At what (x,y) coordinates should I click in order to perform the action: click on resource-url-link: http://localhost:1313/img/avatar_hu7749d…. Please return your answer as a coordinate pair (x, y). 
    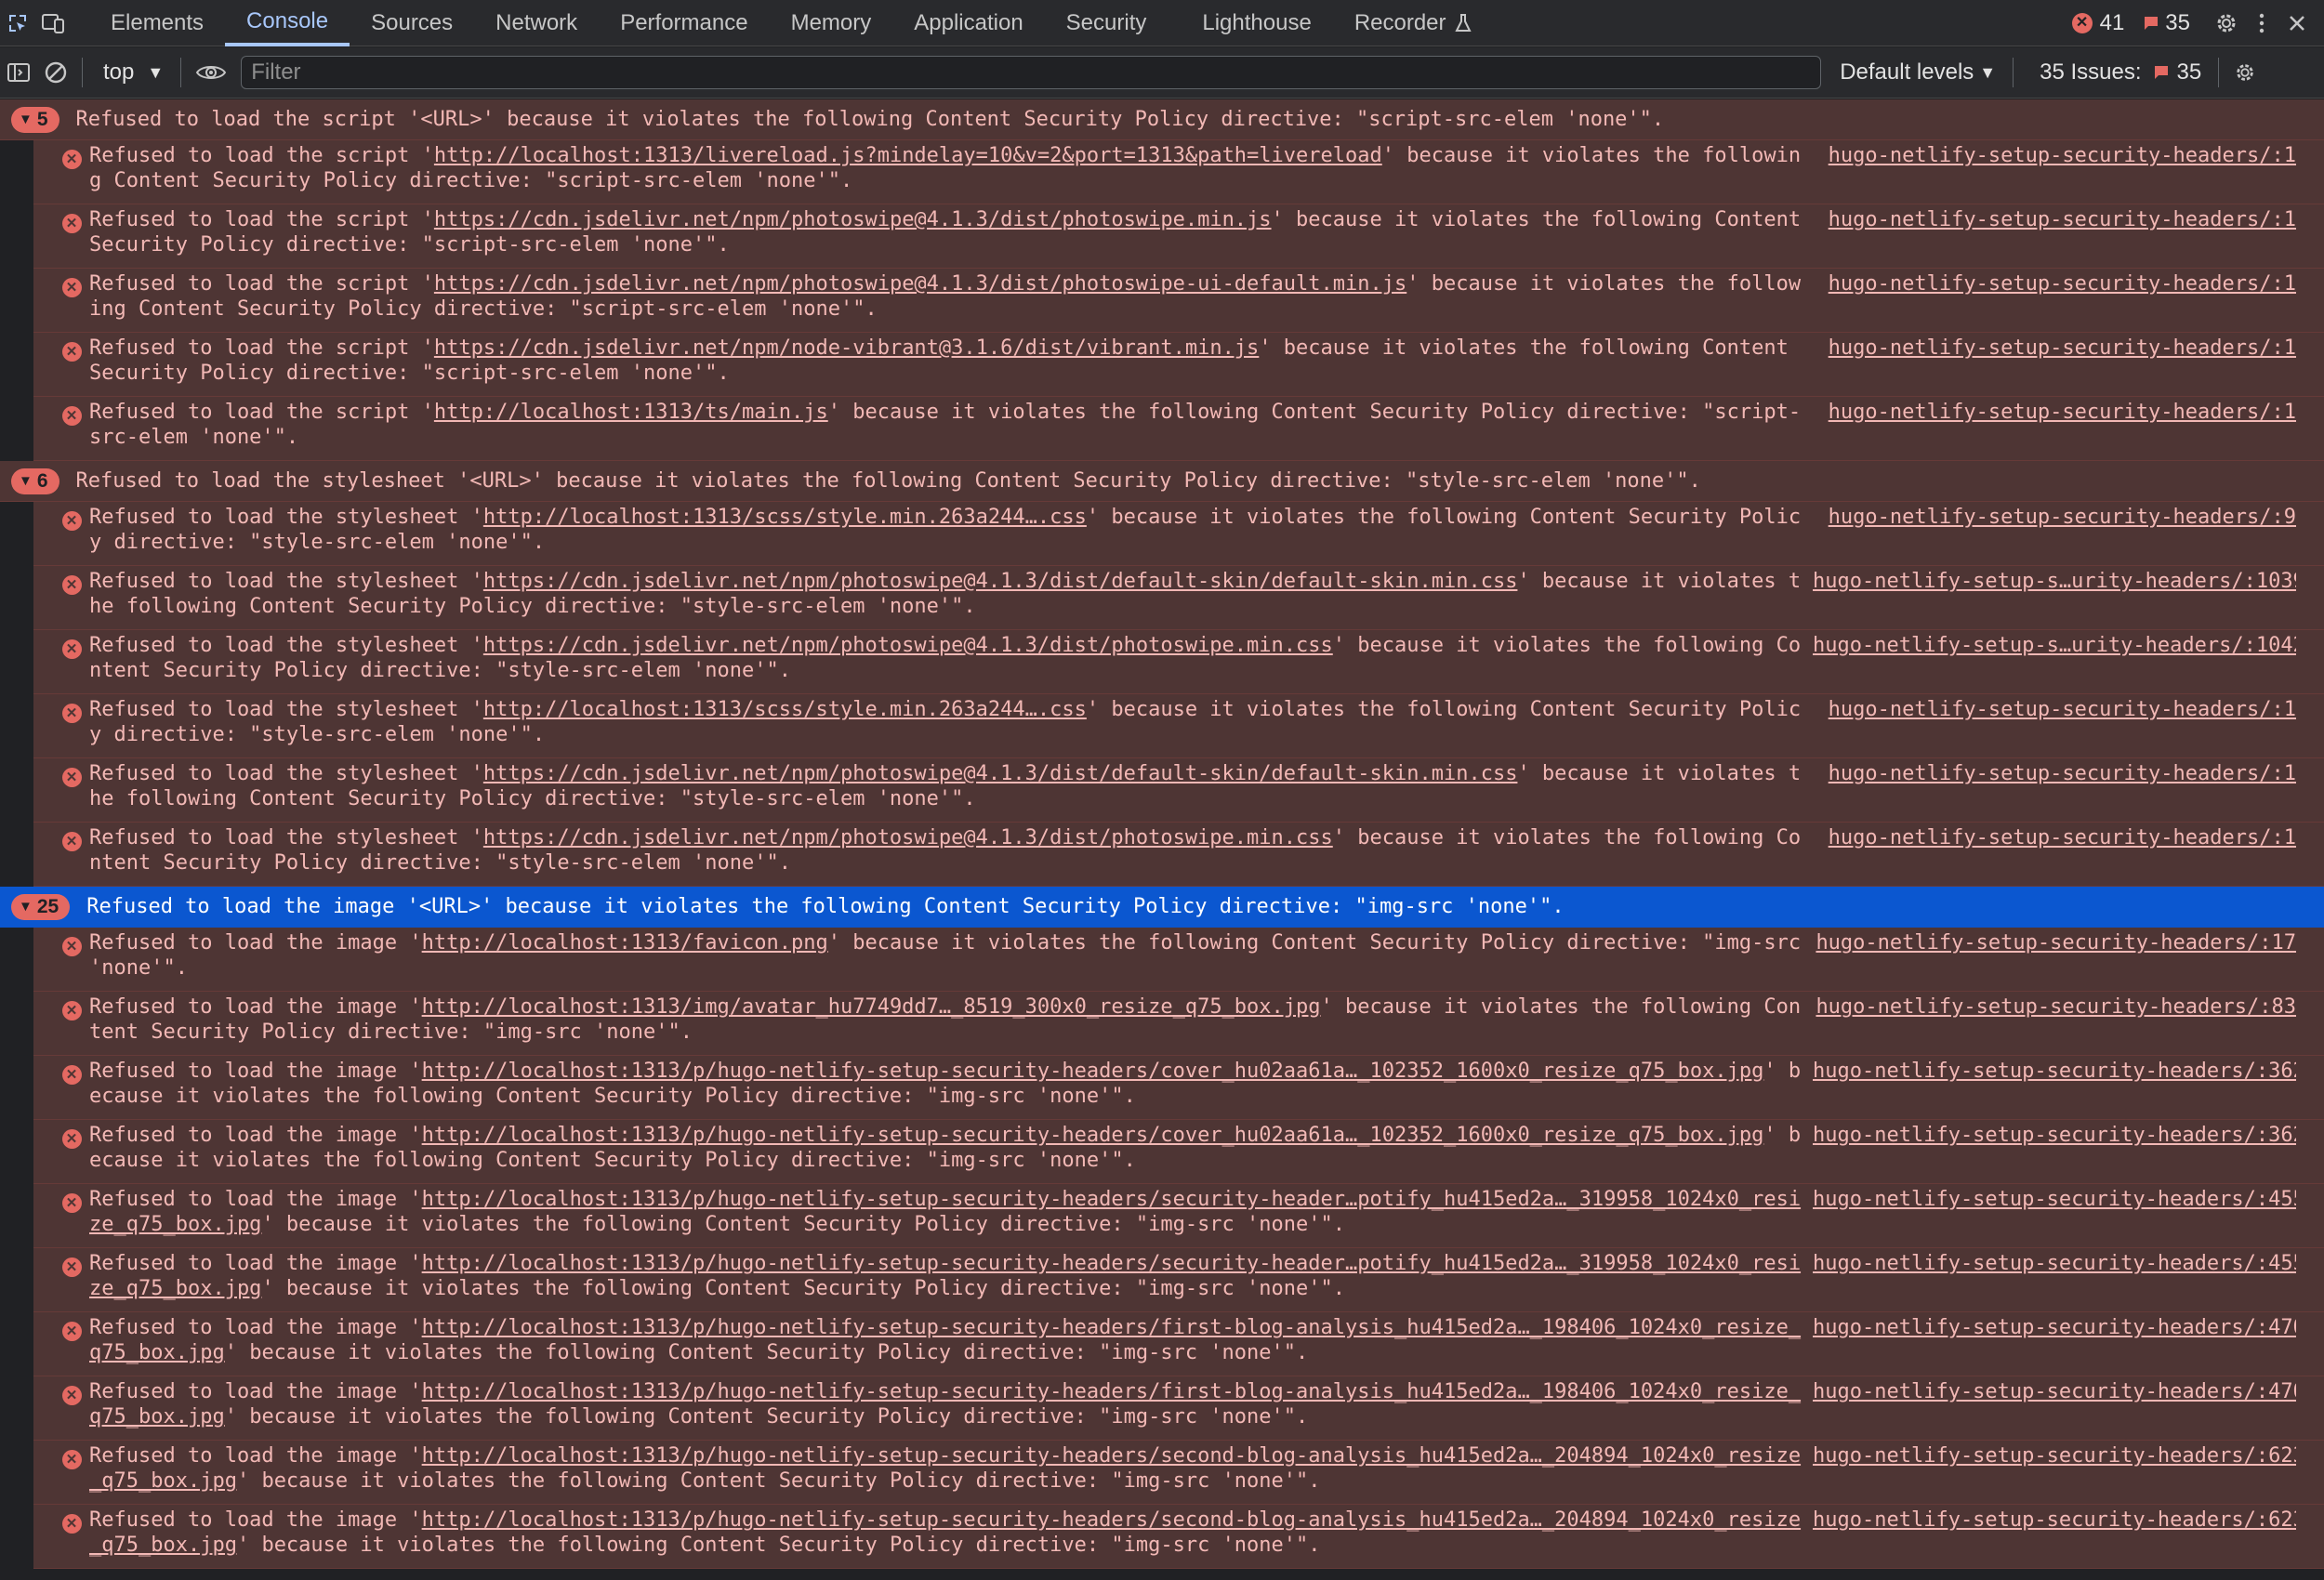
    Looking at the image, I should click on (871, 1007).